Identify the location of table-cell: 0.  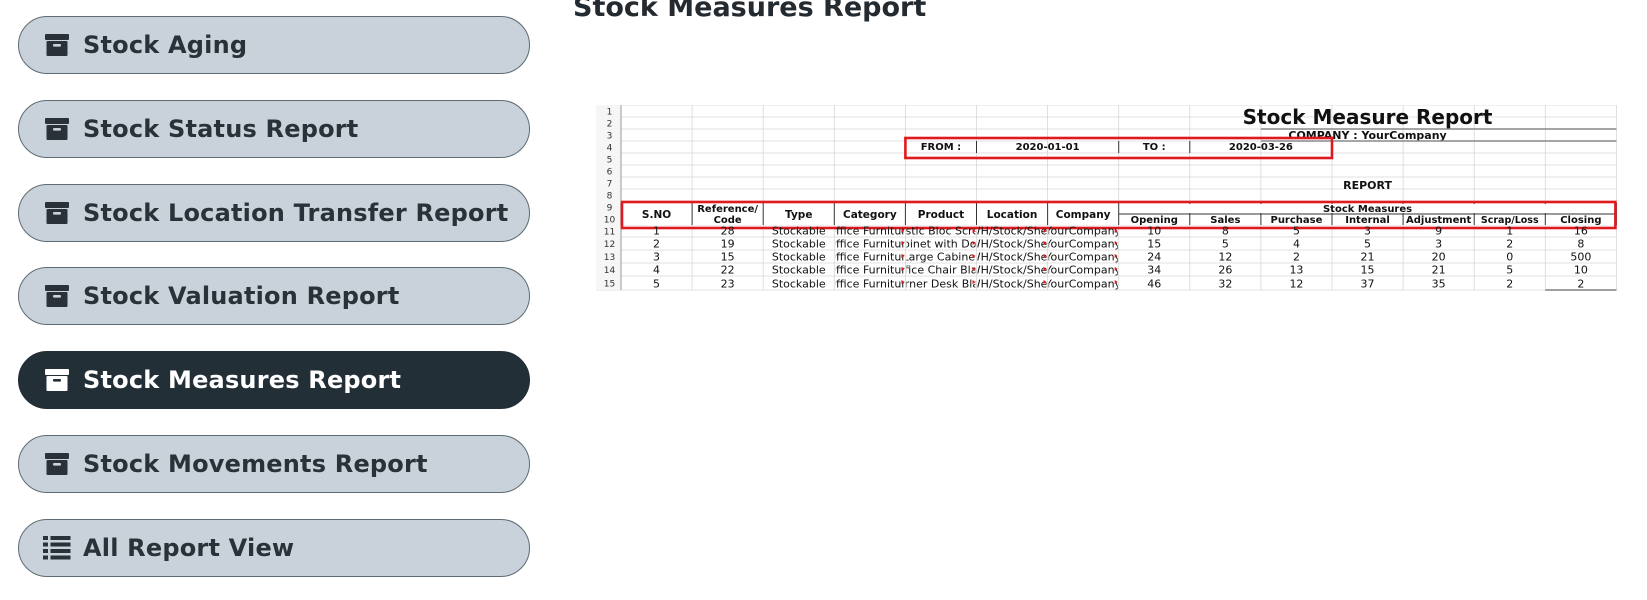
(1509, 257).